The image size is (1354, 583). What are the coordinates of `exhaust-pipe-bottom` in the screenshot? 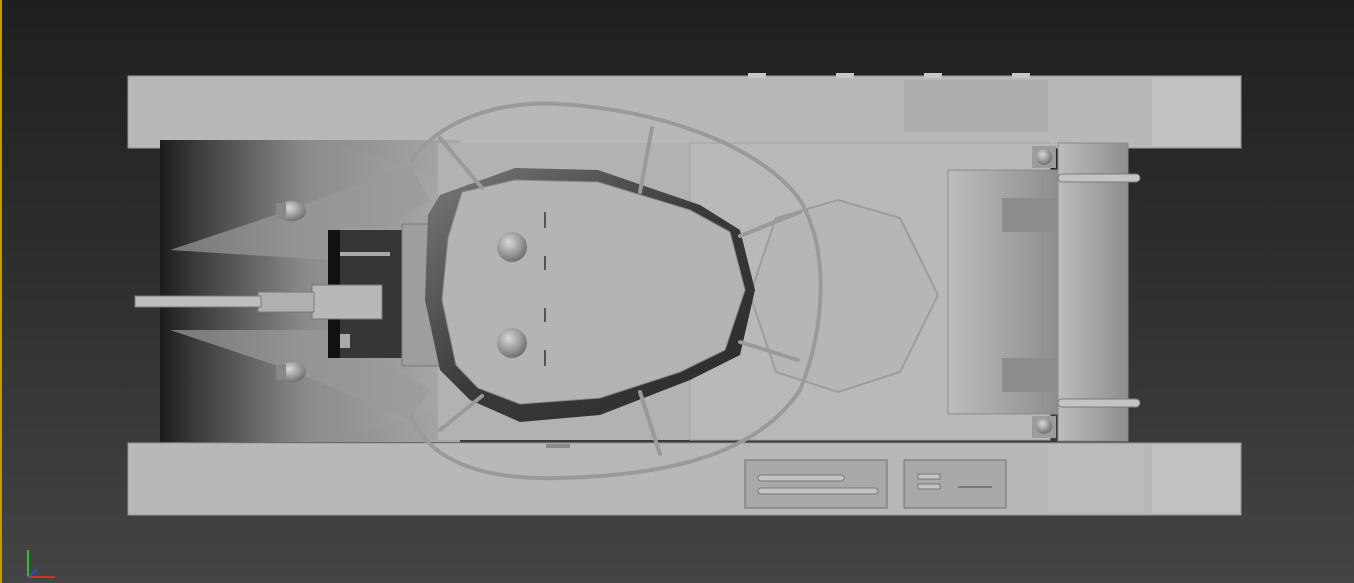 It's located at (1099, 403).